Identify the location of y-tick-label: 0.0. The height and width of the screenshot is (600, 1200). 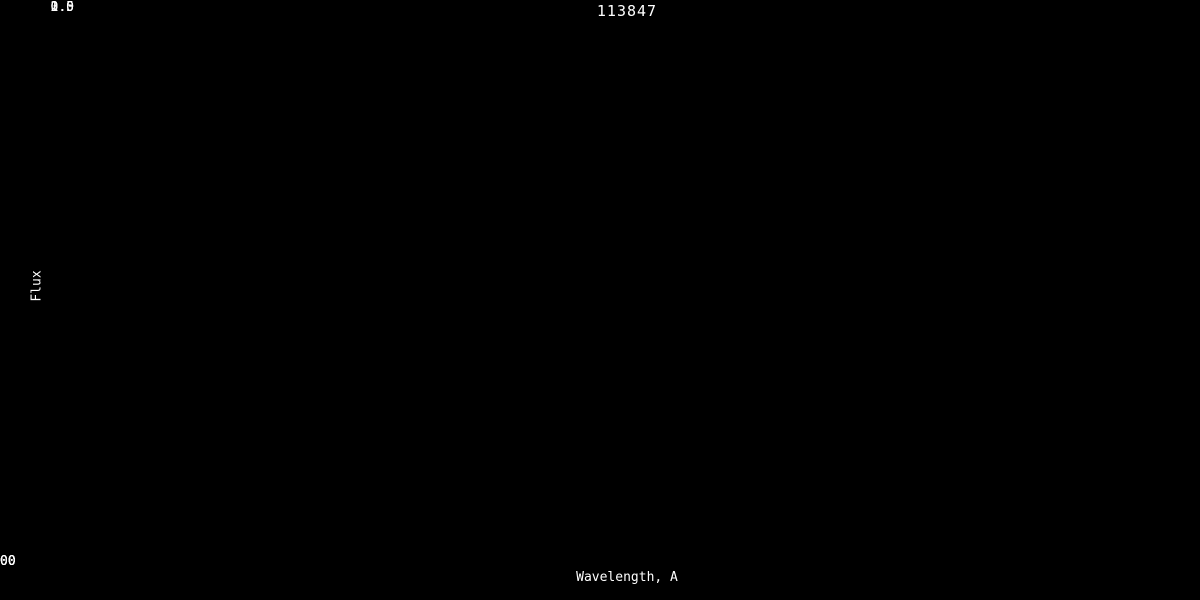
(62, 7).